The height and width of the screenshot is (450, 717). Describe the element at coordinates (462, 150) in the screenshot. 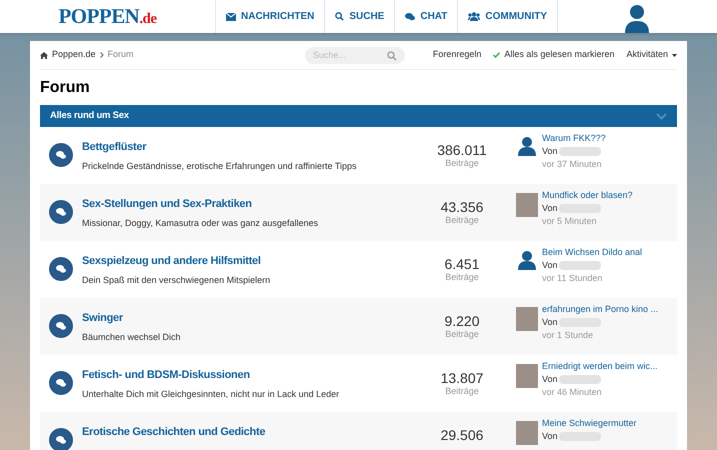

I see `post-count: 386.011` at that location.